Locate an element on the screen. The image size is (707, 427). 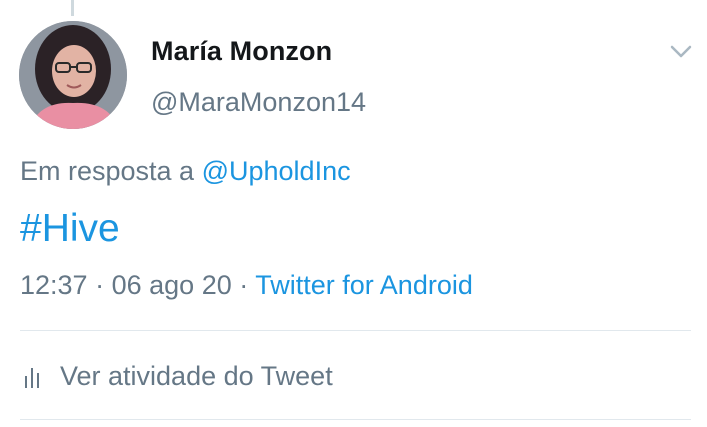
bar-chart-icon is located at coordinates (34, 376).